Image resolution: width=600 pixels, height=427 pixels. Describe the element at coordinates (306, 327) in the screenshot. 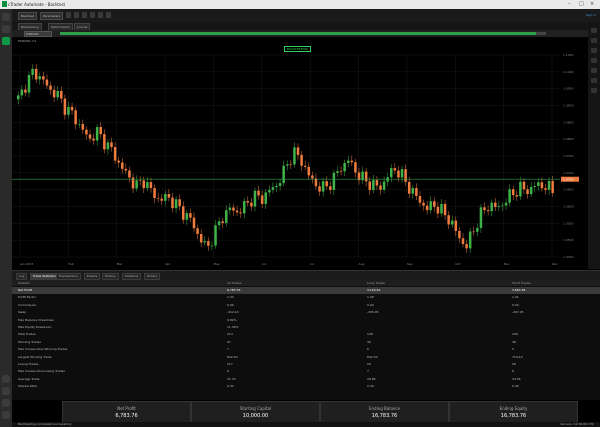

I see `table-row: Max Equity Drawdown 11.36%` at that location.